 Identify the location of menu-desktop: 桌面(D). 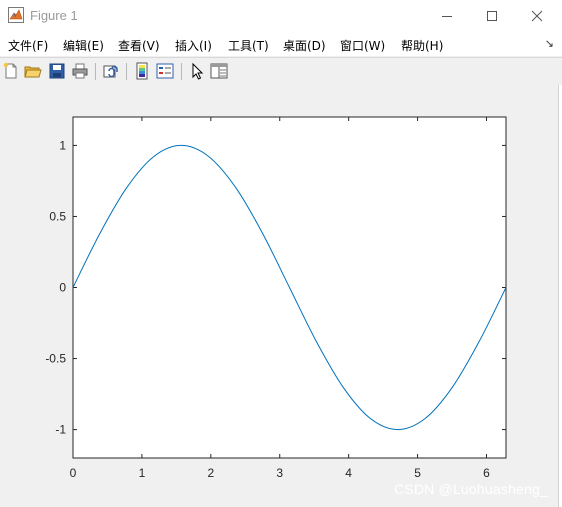
(304, 45).